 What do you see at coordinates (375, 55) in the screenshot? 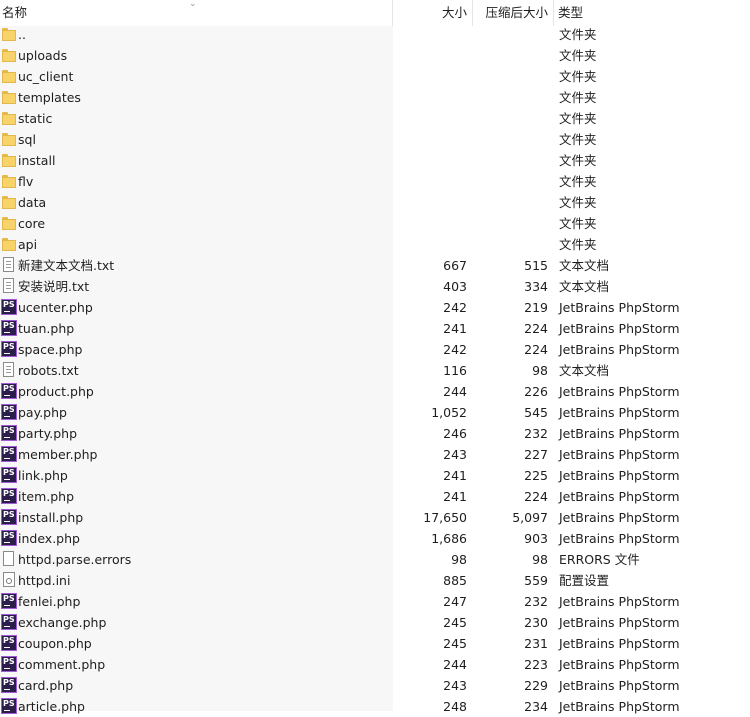
I see `file-row: uploads 文件夹` at bounding box center [375, 55].